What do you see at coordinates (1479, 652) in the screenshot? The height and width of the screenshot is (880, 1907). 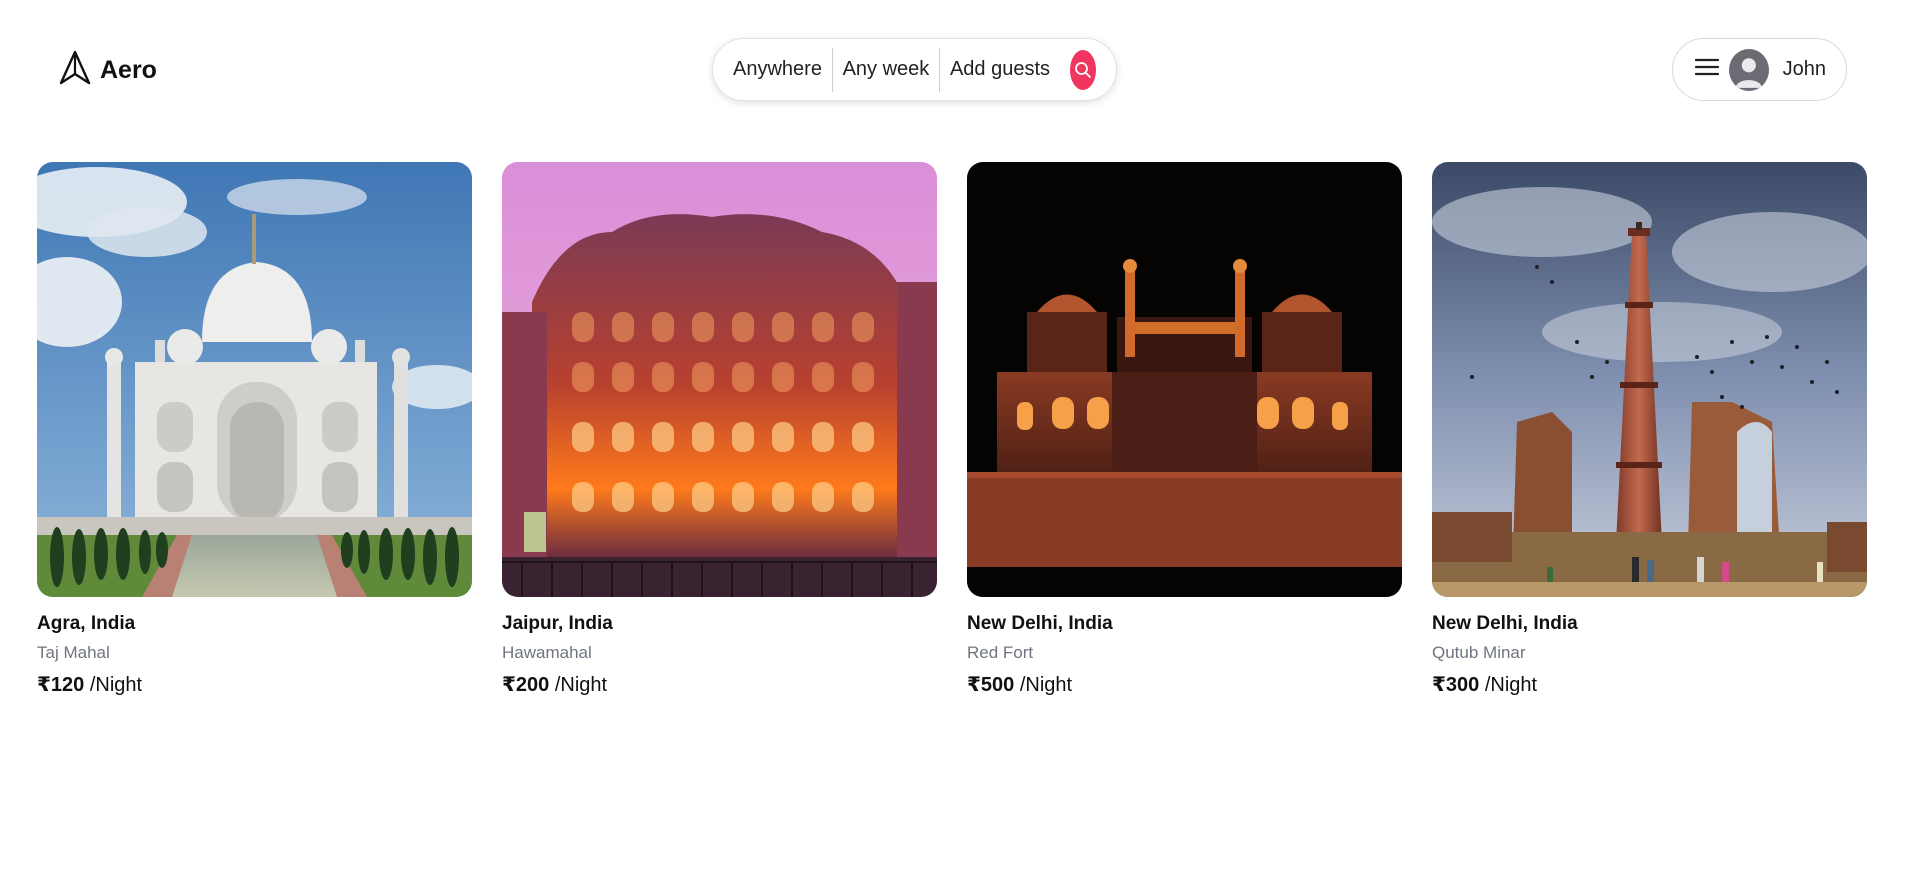 I see `listing-place: Qutub Minar` at bounding box center [1479, 652].